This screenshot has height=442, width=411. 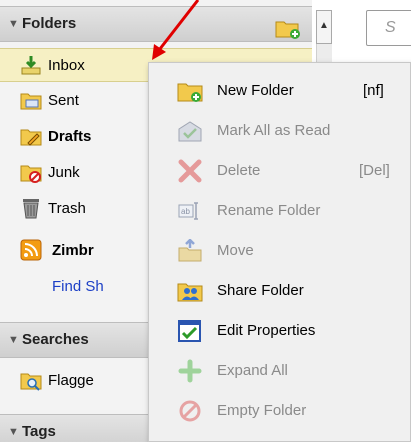 I want to click on menu-item-delete: Delete [Del], so click(x=280, y=171).